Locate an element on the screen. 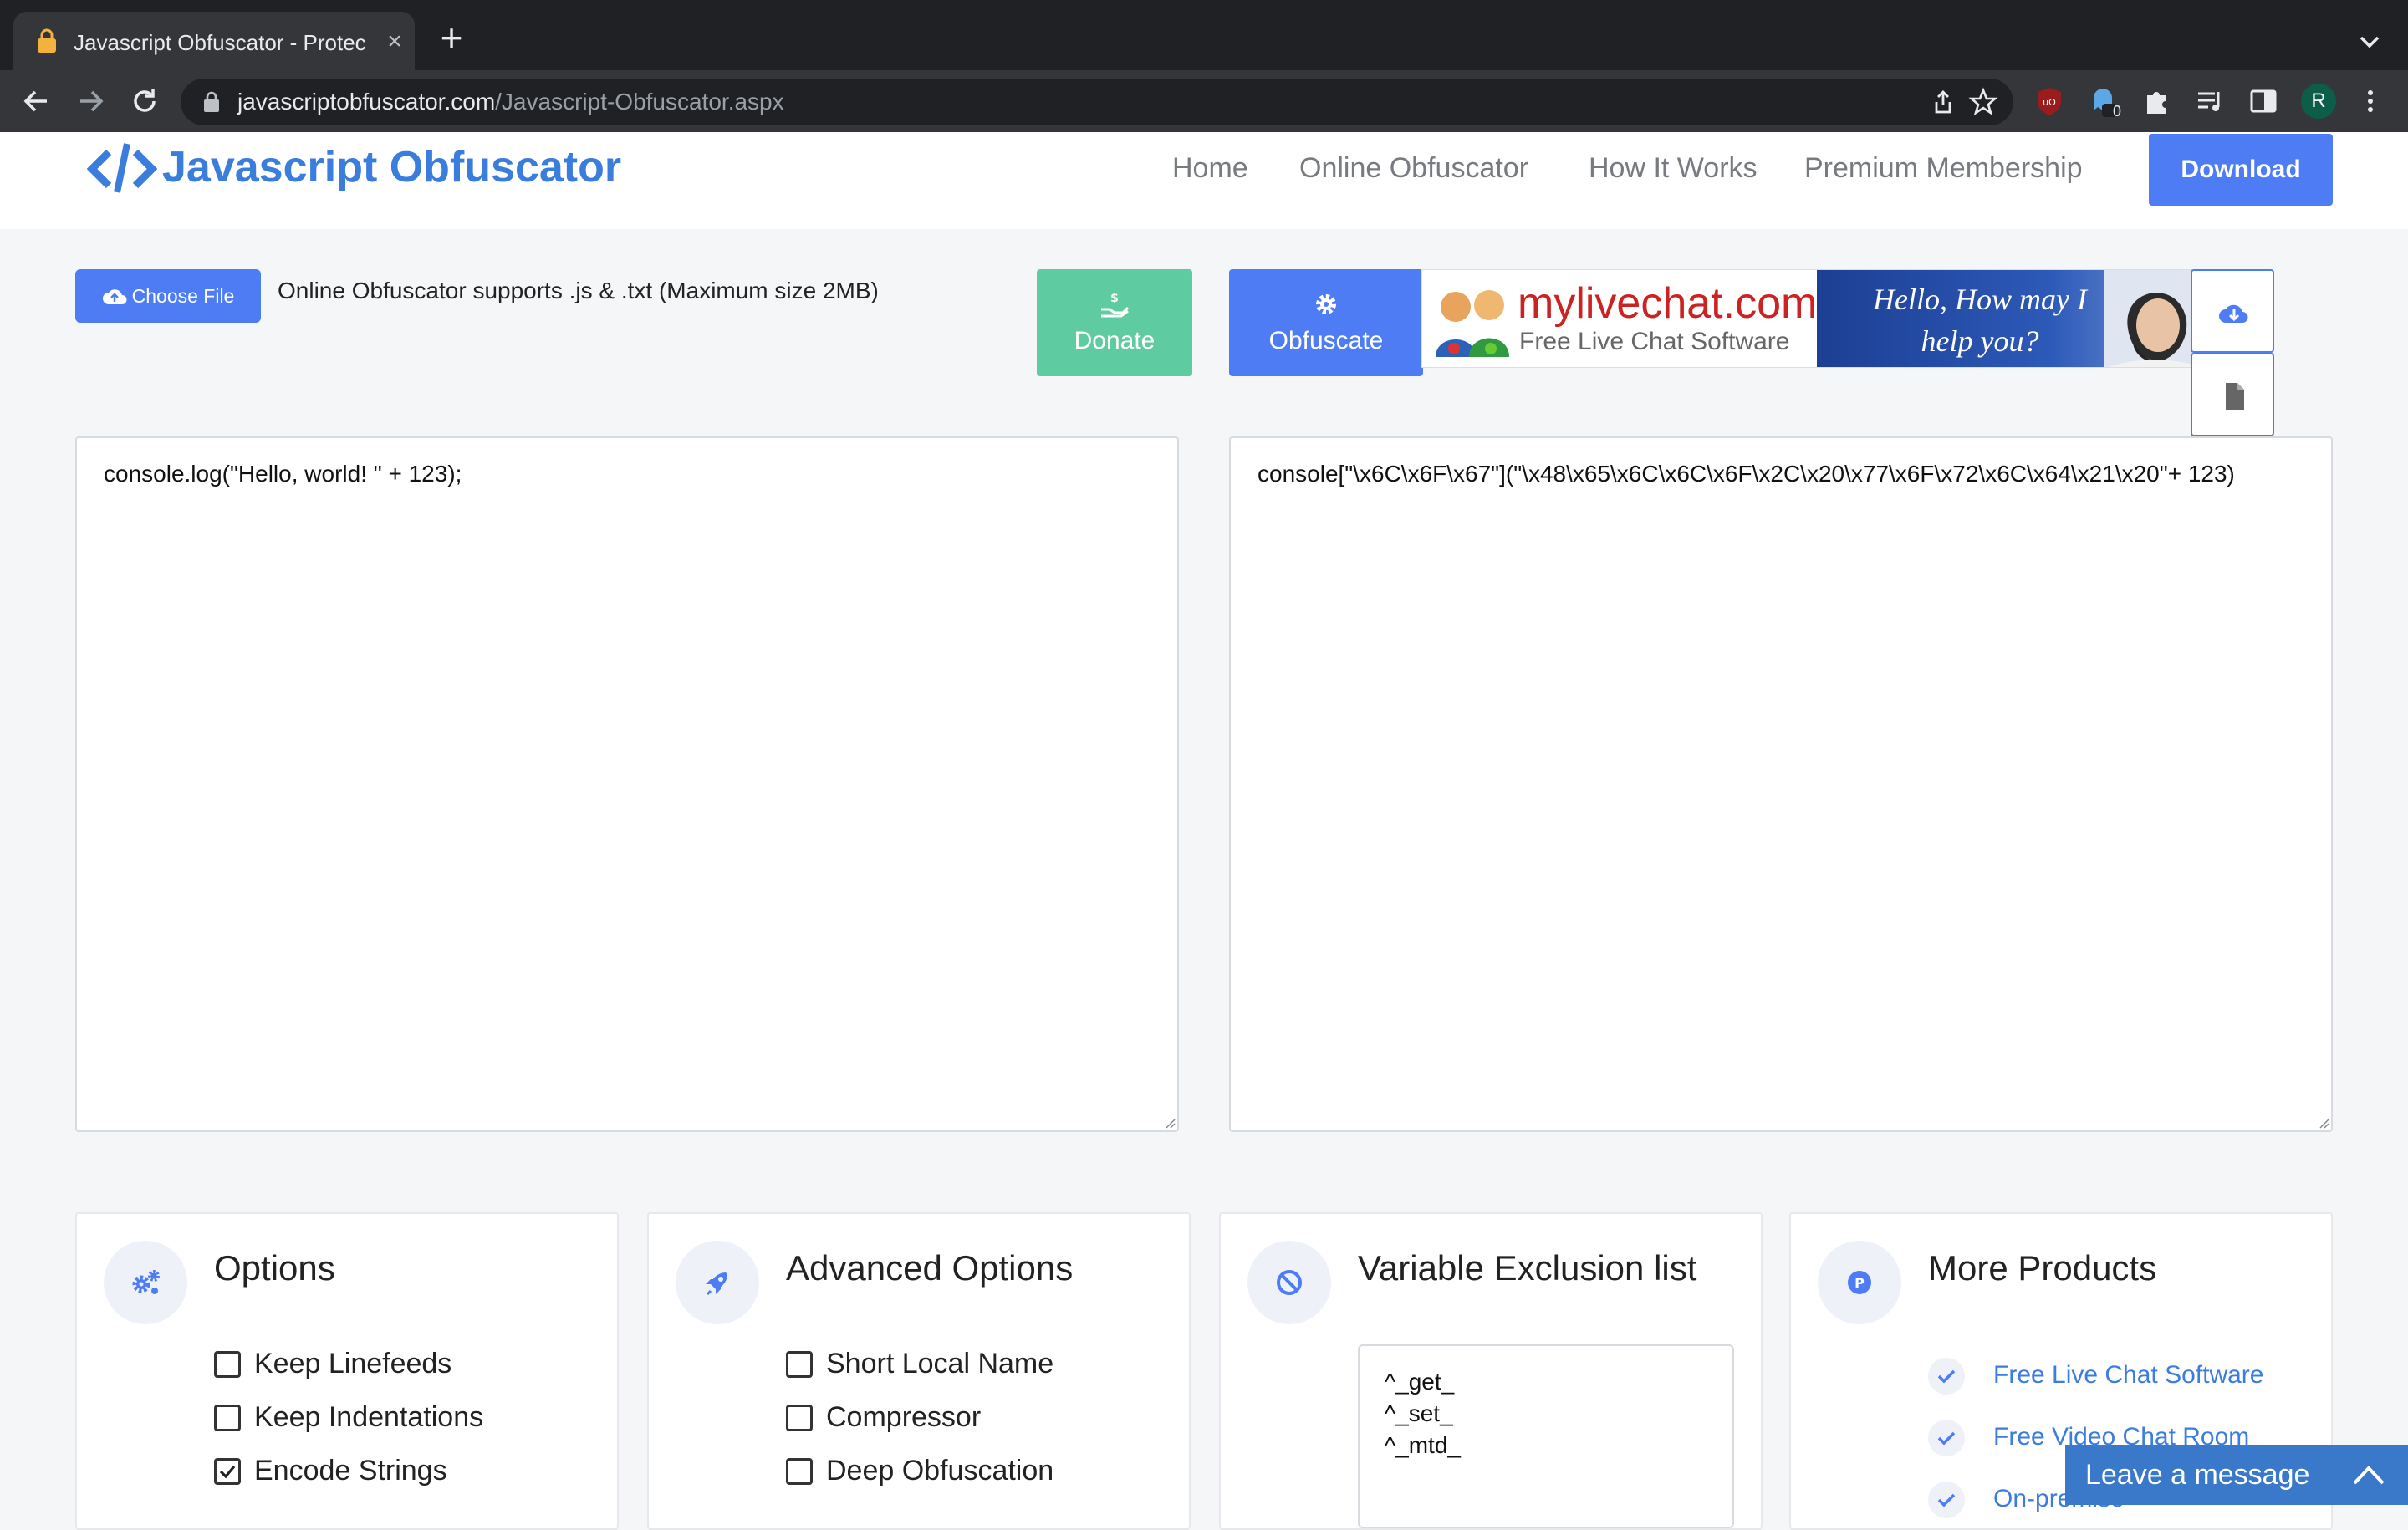  ad-sub-text: Free Live Chat Software is located at coordinates (1654, 341).